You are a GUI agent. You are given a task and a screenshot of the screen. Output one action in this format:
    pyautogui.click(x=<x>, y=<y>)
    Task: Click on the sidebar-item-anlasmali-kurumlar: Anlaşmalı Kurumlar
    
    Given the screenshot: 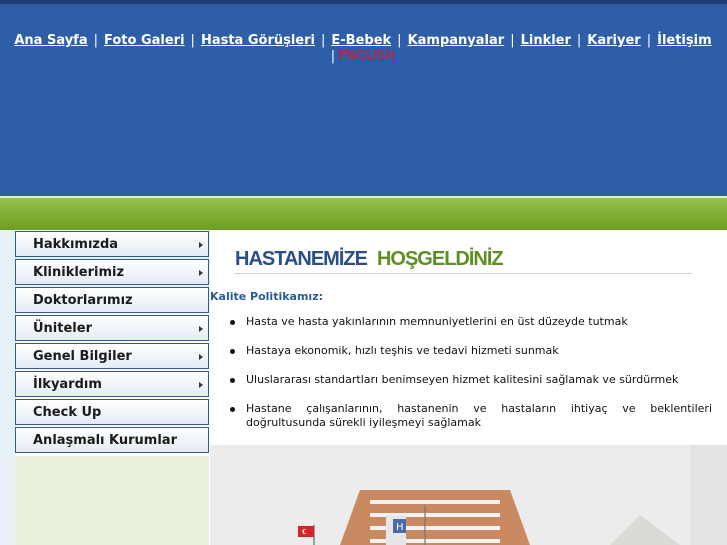 What is the action you would take?
    pyautogui.click(x=112, y=440)
    